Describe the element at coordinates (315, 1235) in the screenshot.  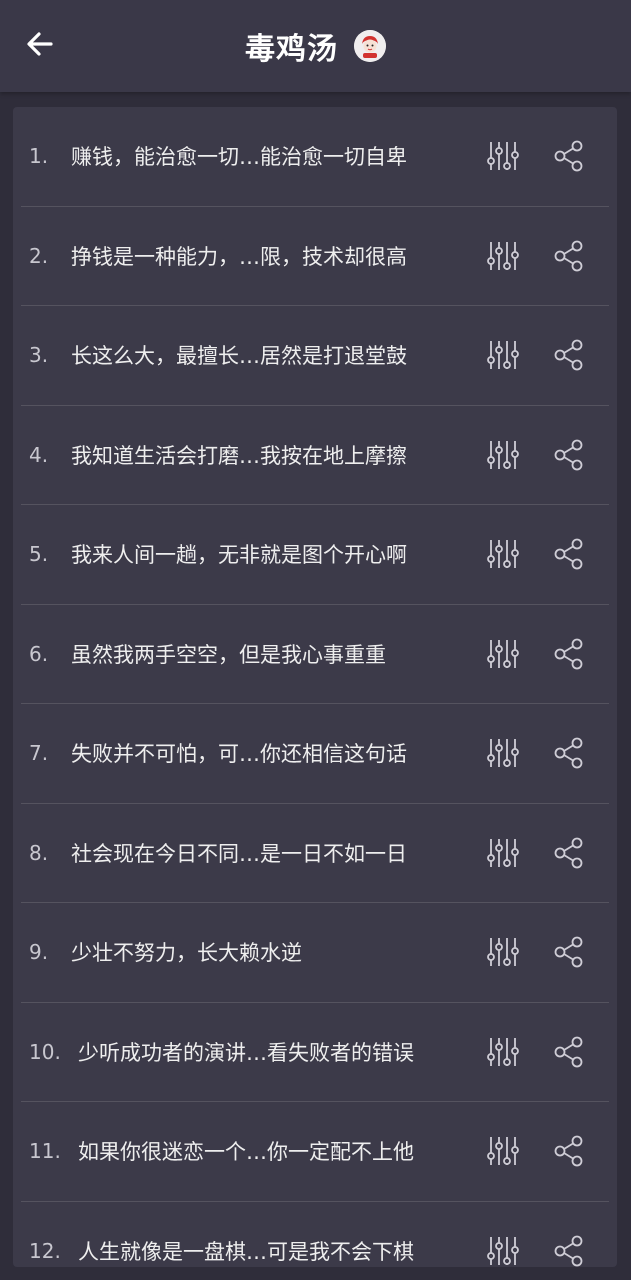
I see `list-item: 12. 人生就像是一盘棋…可是我不会下棋` at that location.